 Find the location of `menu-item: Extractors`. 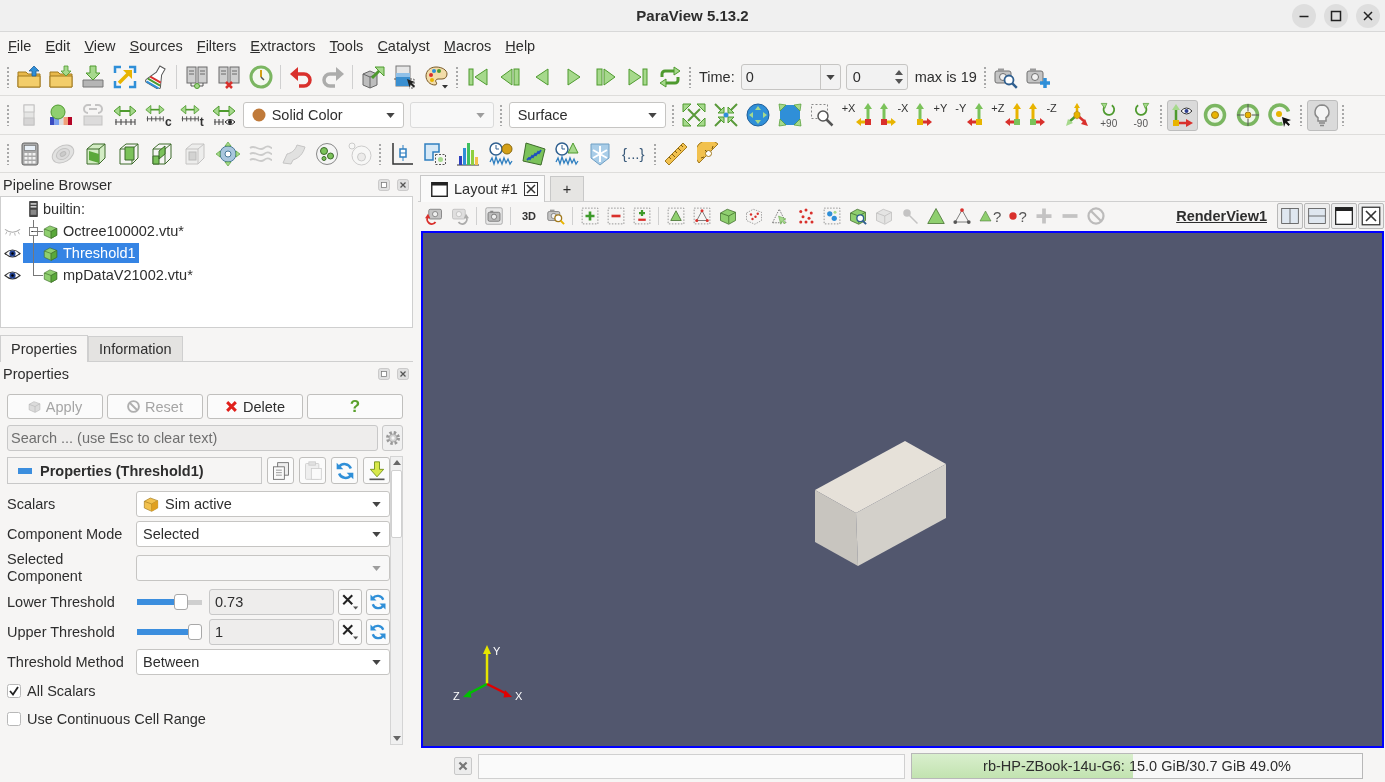

menu-item: Extractors is located at coordinates (283, 45).